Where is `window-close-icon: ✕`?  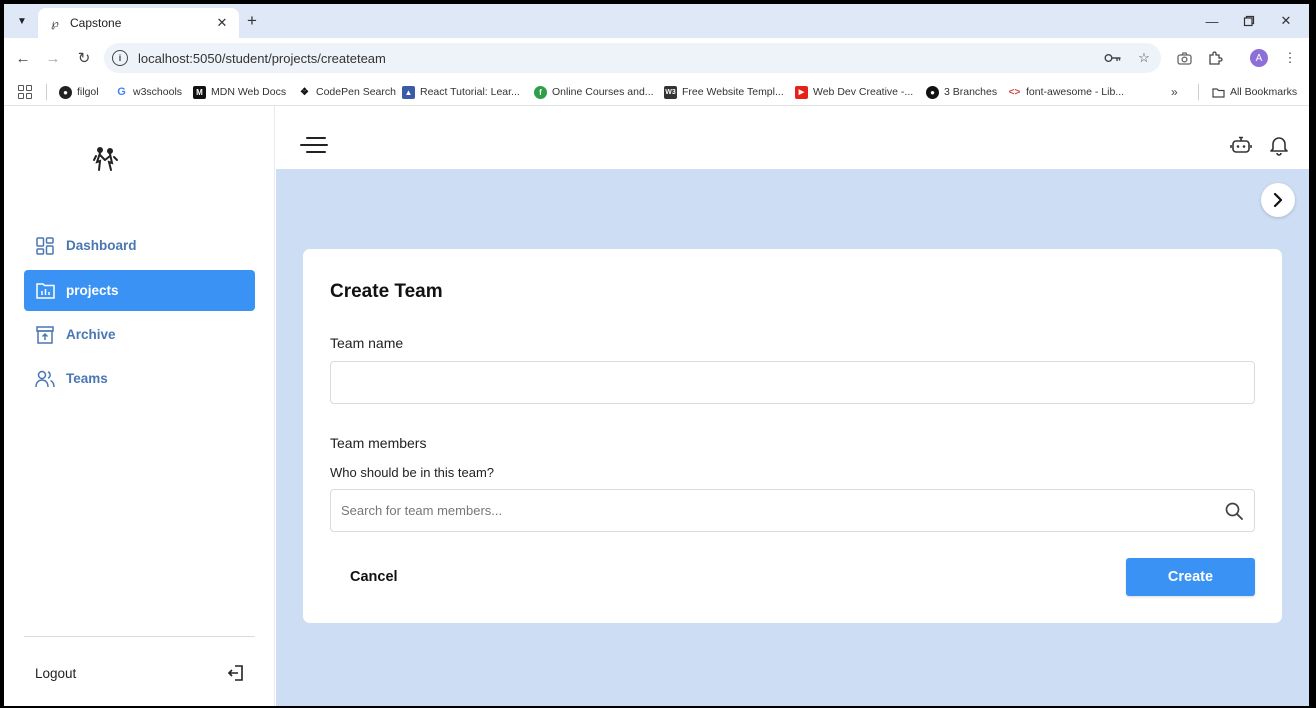
window-close-icon: ✕ is located at coordinates (1286, 21).